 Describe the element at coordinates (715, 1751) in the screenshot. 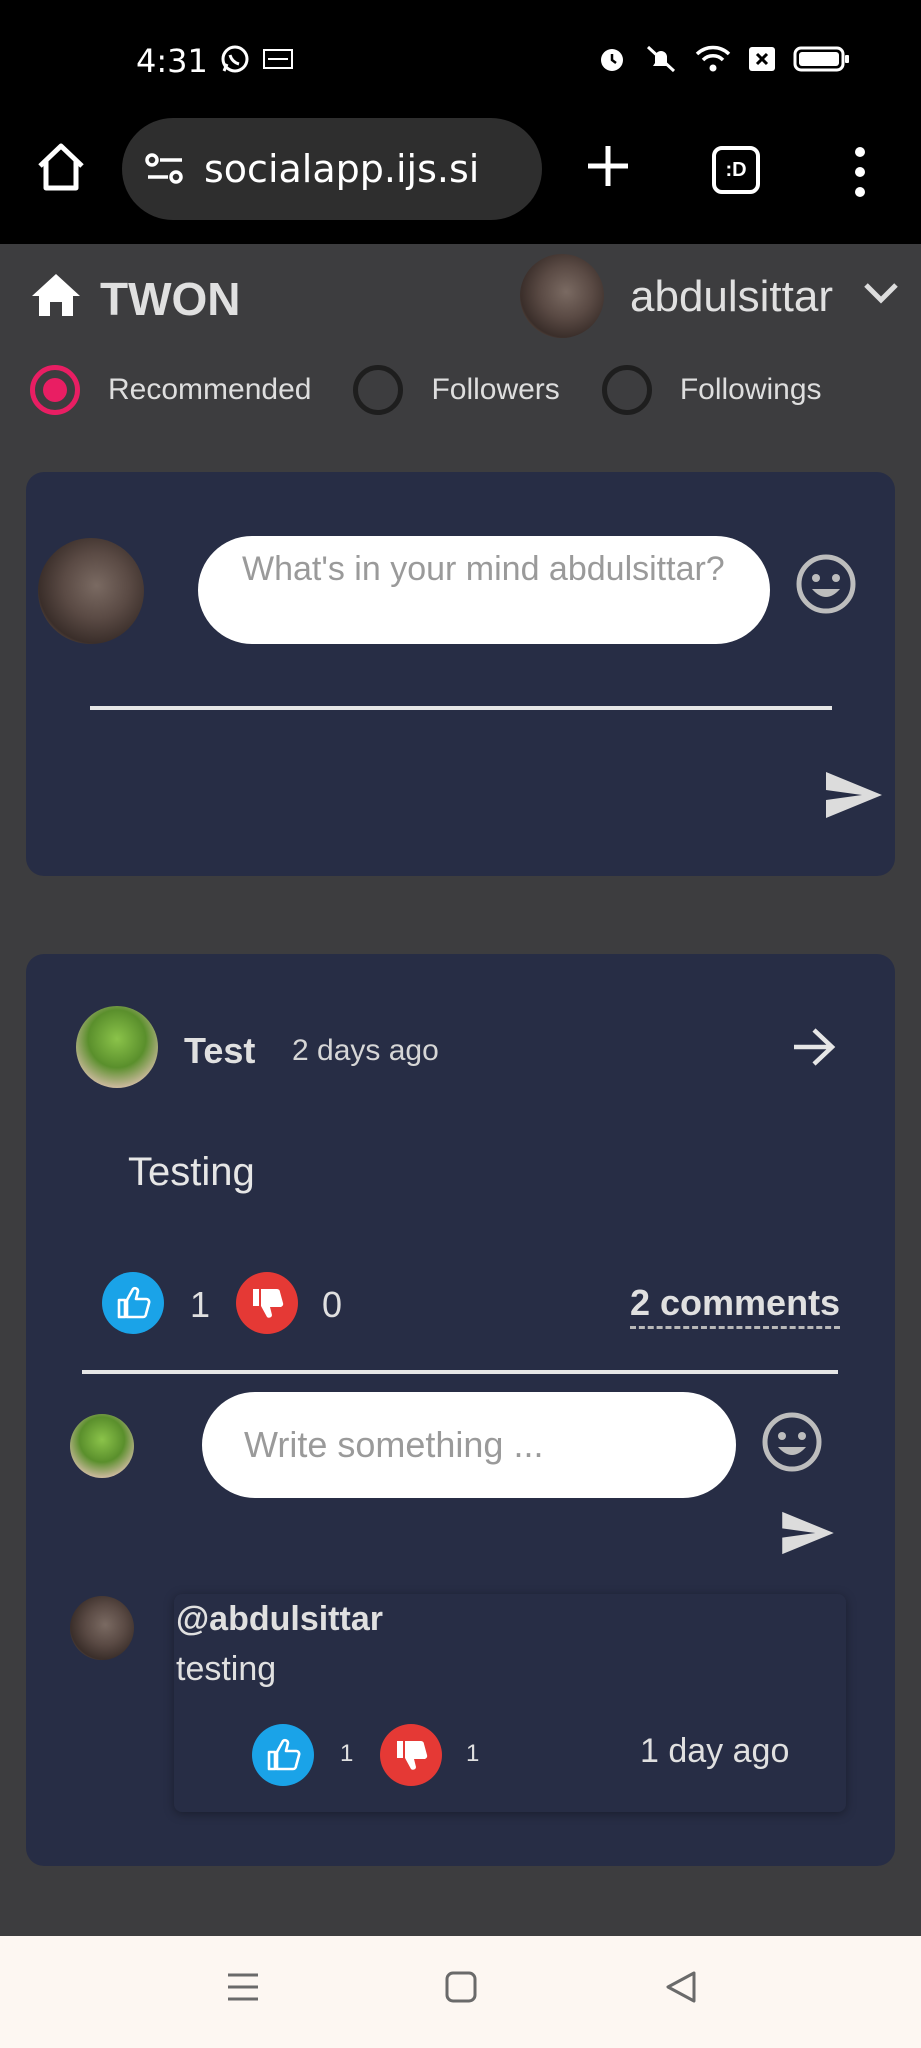

I see `comment-timestamp: 1 day ago` at that location.